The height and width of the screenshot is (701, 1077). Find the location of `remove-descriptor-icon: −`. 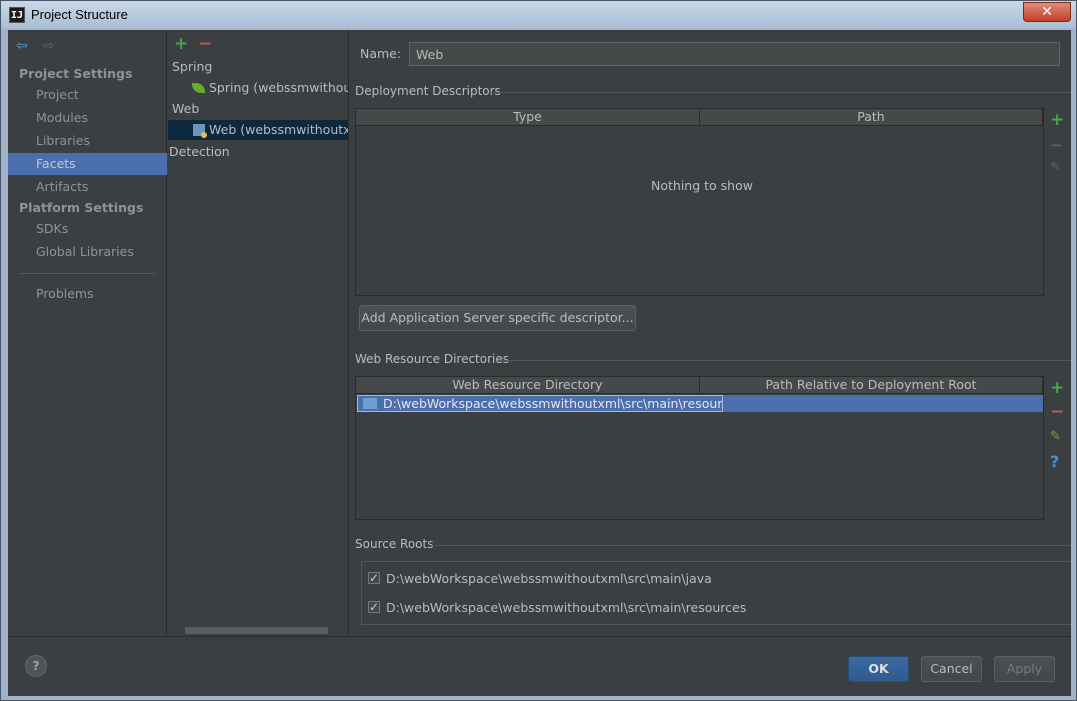

remove-descriptor-icon: − is located at coordinates (1056, 145).